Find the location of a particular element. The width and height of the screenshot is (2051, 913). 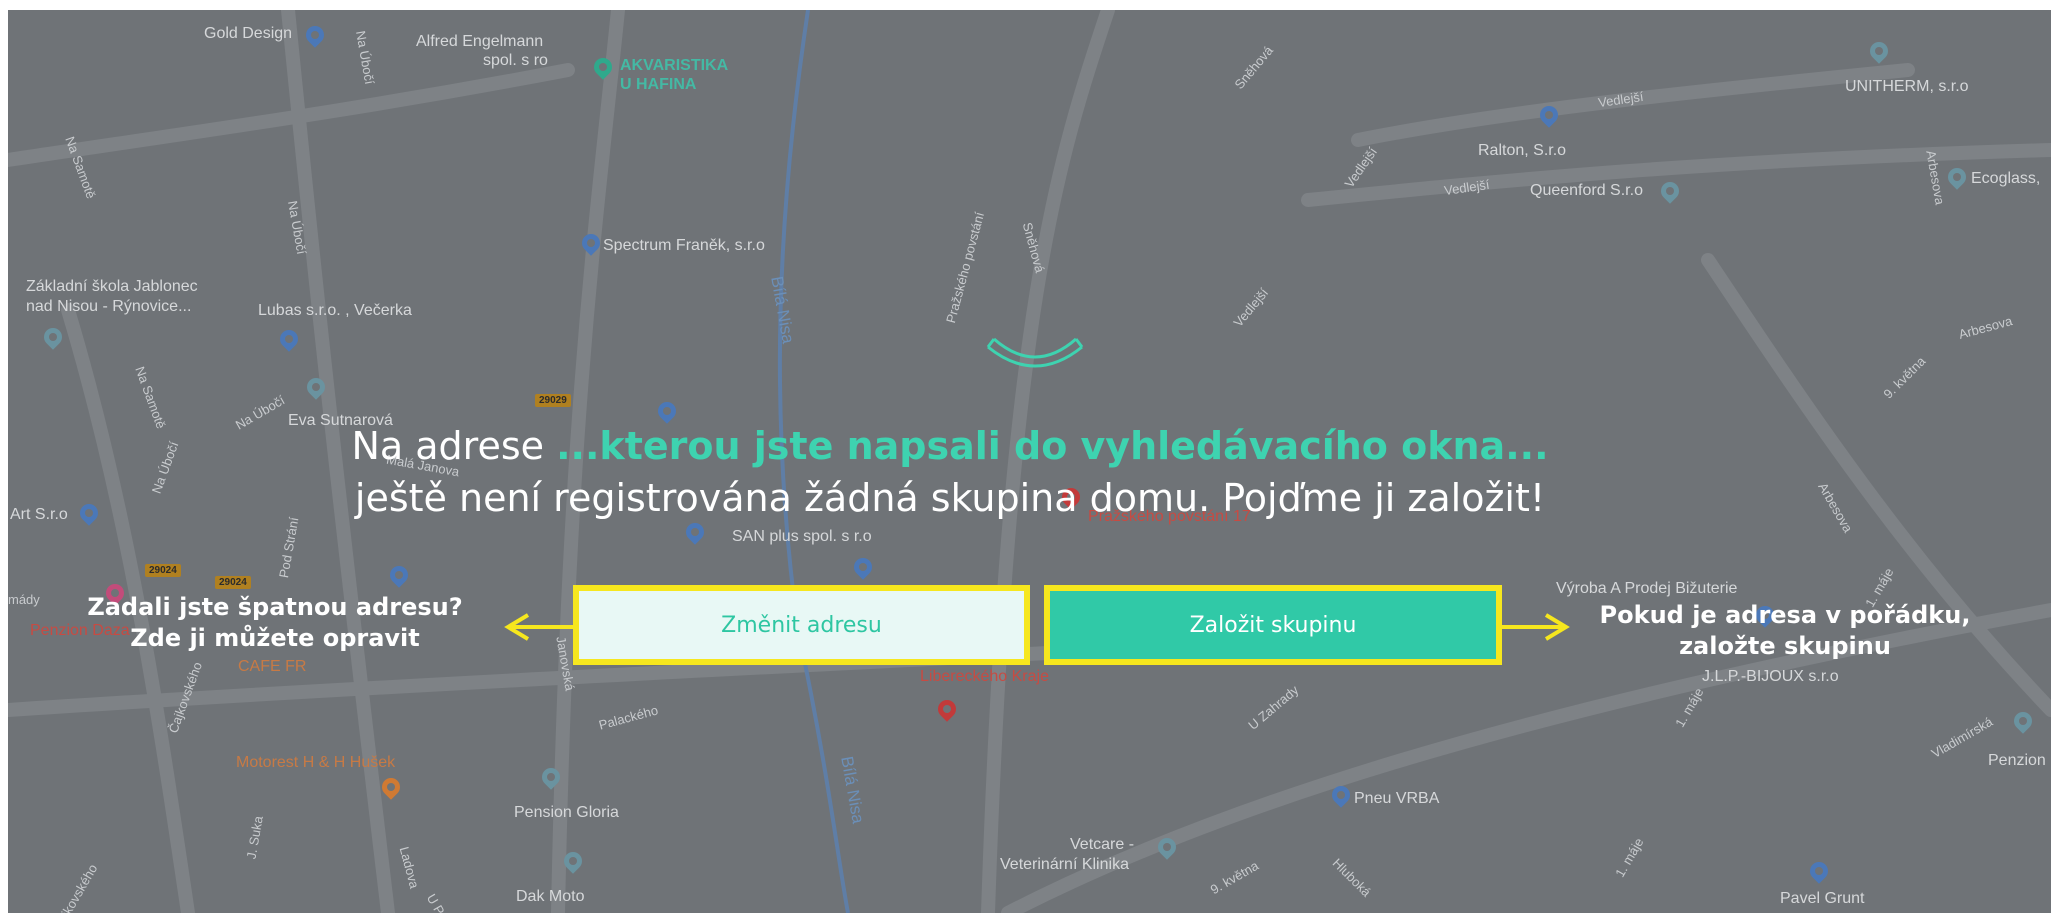

map-label-pavel-grunt: Pavel Grunt is located at coordinates (1822, 898).